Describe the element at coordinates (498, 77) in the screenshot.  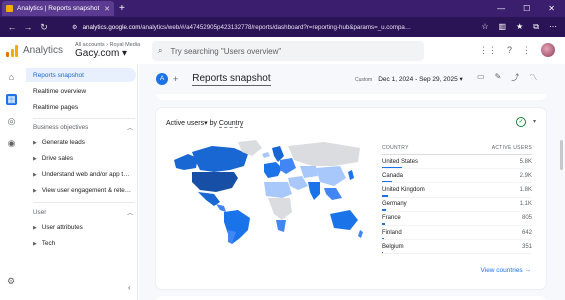
I see `insights-icon: ✎` at that location.